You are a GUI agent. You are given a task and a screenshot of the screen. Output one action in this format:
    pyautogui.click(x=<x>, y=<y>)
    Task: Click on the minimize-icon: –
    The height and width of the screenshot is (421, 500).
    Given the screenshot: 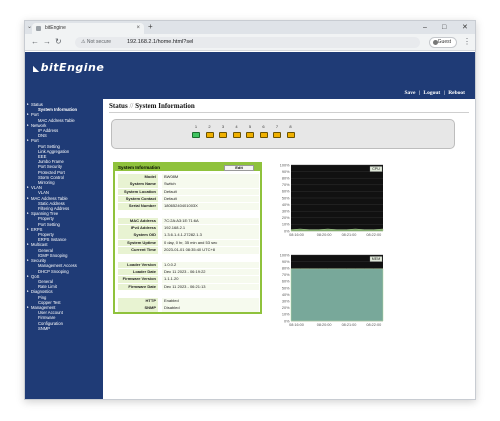 What is the action you would take?
    pyautogui.click(x=425, y=27)
    